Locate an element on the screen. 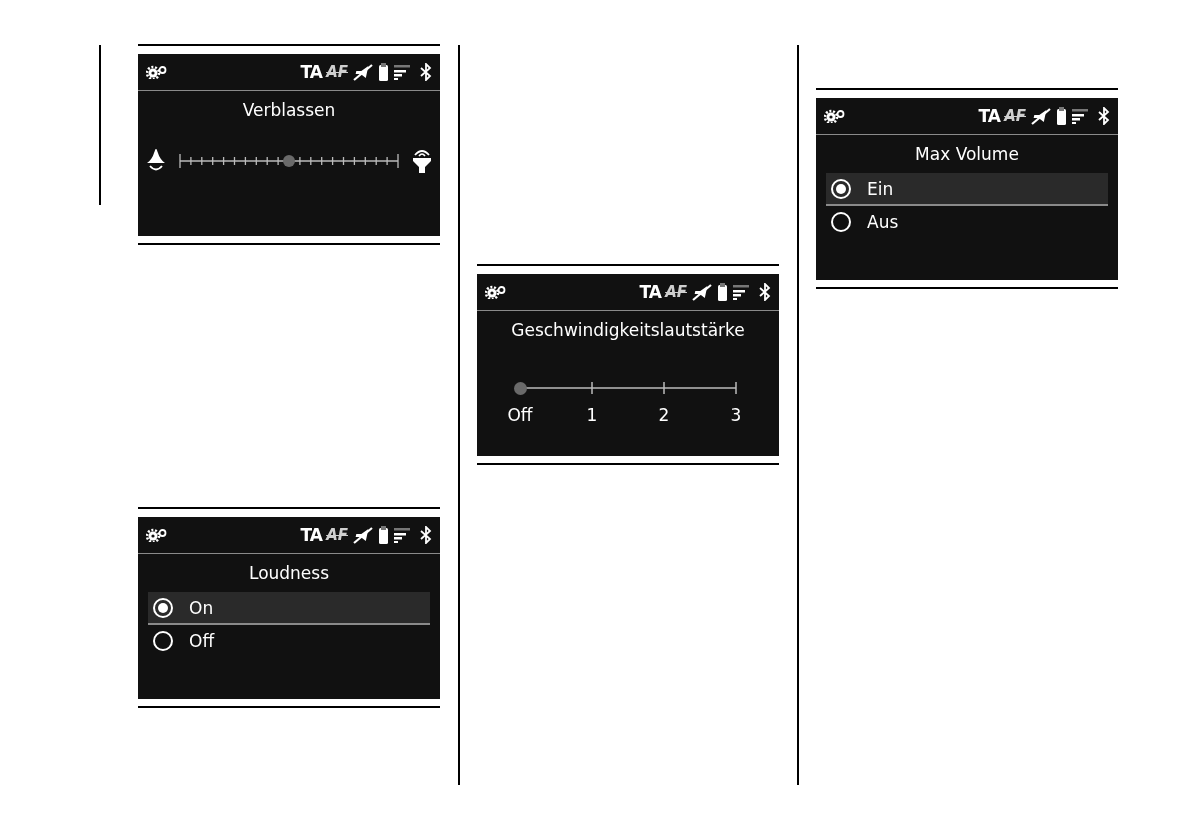 This screenshot has width=1192, height=840. screen-title: Geschwindigkeitslautstärke is located at coordinates (628, 330).